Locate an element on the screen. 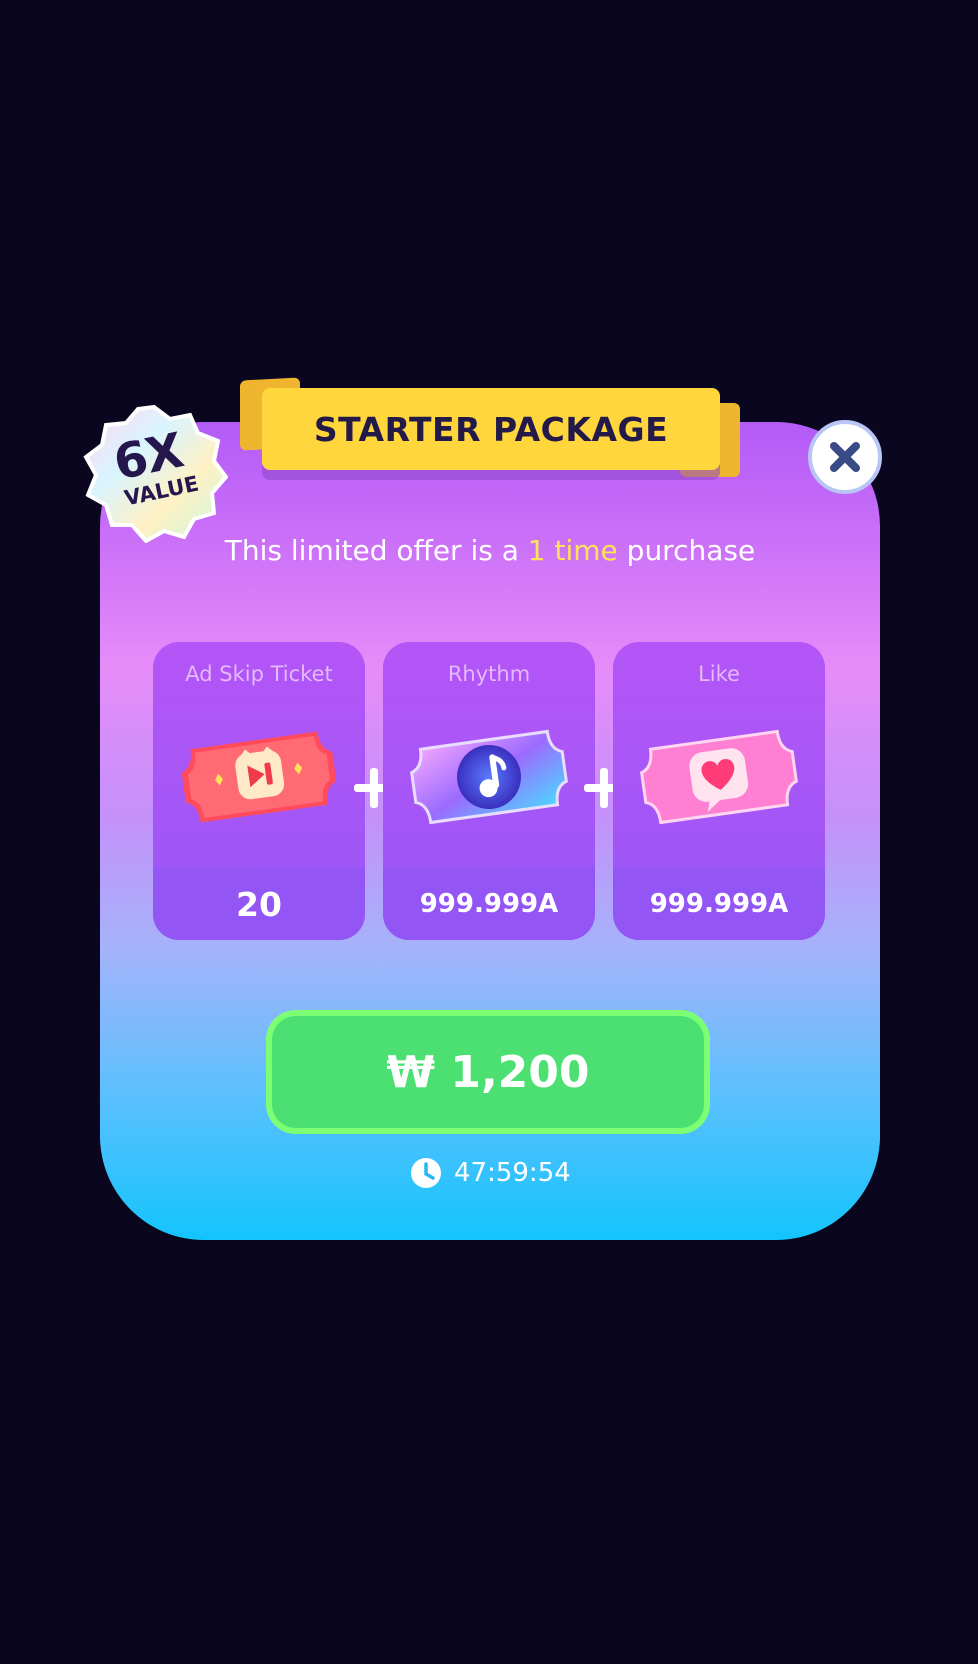  subtitle-text-start: This limited offer is a is located at coordinates (376, 550).